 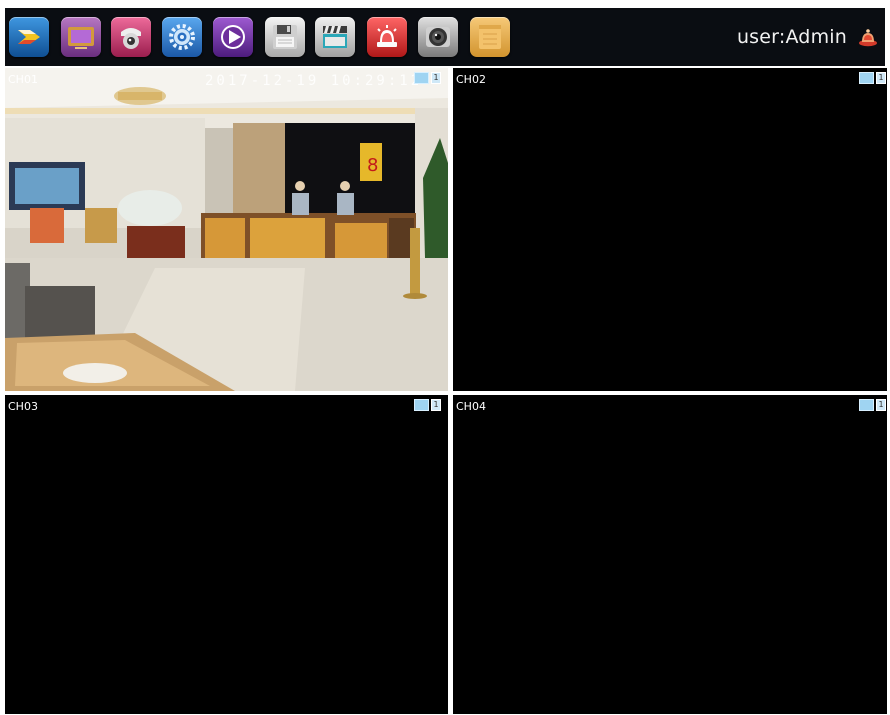 What do you see at coordinates (372, 165) in the screenshot?
I see `svg-text: 8` at bounding box center [372, 165].